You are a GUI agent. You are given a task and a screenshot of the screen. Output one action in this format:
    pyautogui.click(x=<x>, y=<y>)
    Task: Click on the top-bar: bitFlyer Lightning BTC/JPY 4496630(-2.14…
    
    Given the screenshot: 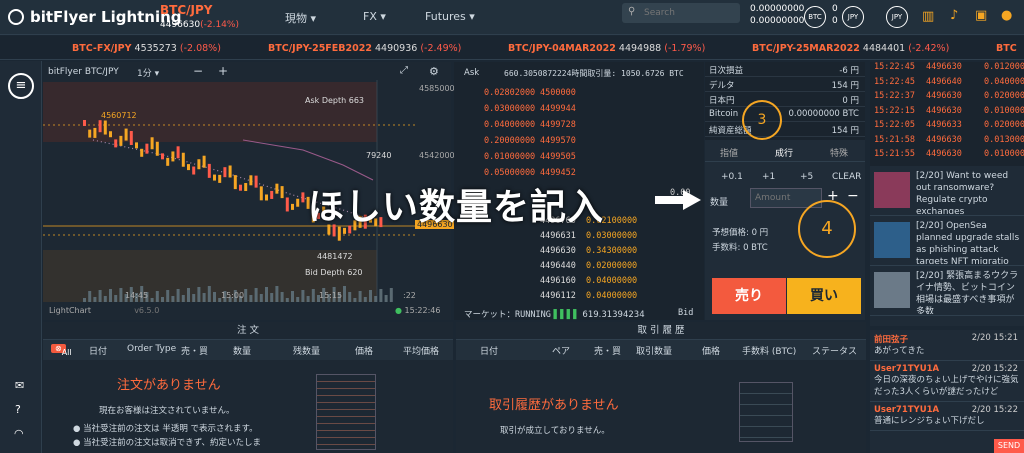 What is the action you would take?
    pyautogui.click(x=512, y=17)
    